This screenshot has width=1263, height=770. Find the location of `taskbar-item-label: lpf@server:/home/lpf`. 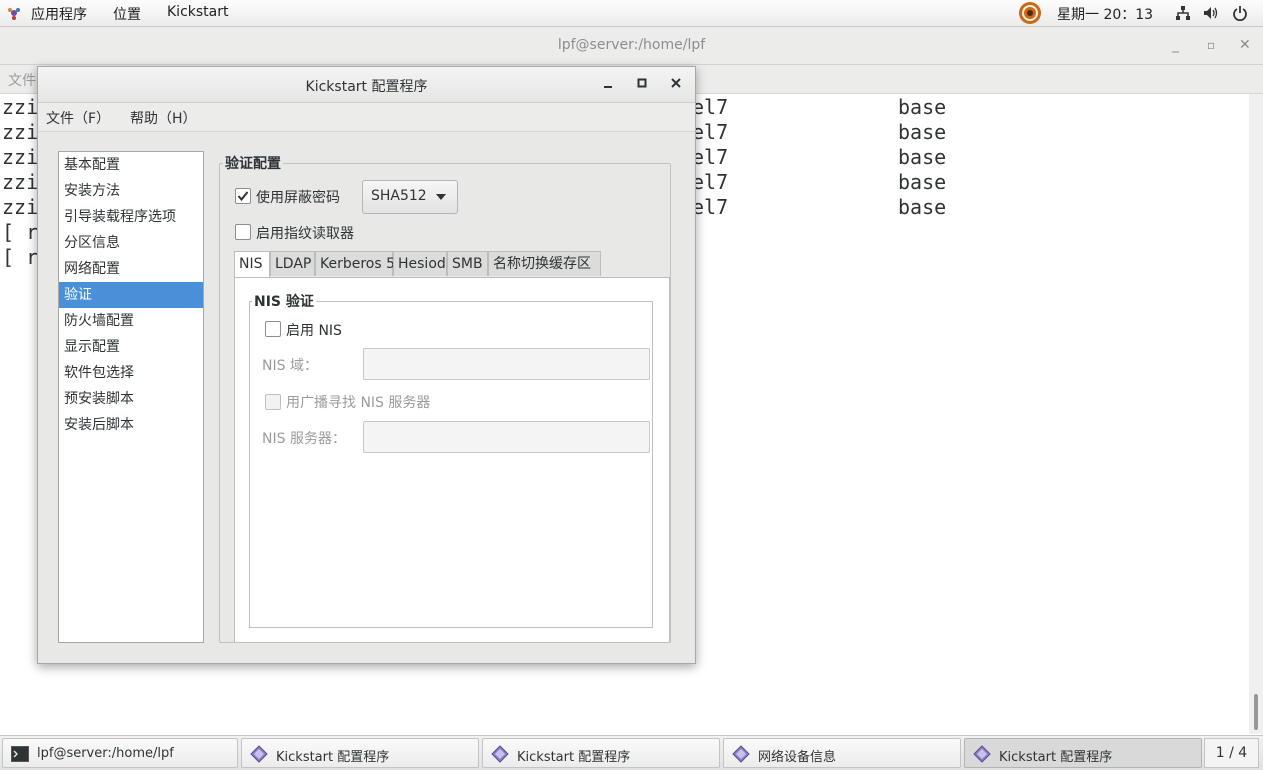

taskbar-item-label: lpf@server:/home/lpf is located at coordinates (105, 753).